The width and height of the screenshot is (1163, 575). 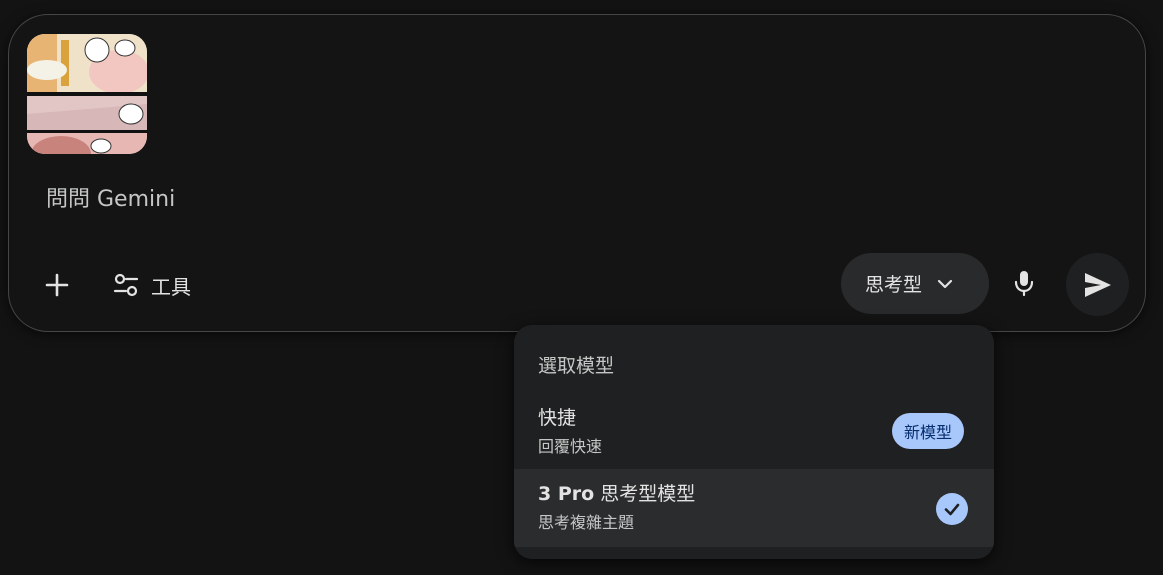 I want to click on model-selector-button: 思考型, so click(x=915, y=283).